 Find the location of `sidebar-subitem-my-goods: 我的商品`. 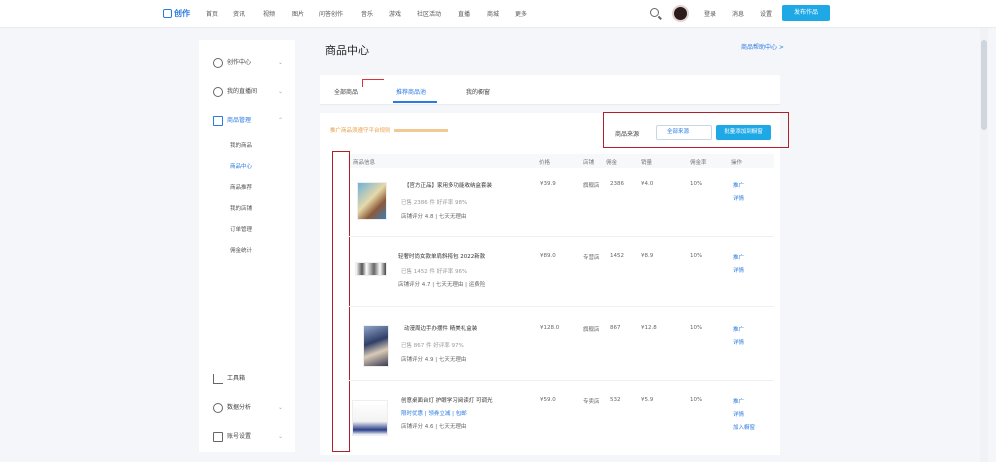

sidebar-subitem-my-goods: 我的商品 is located at coordinates (241, 145).